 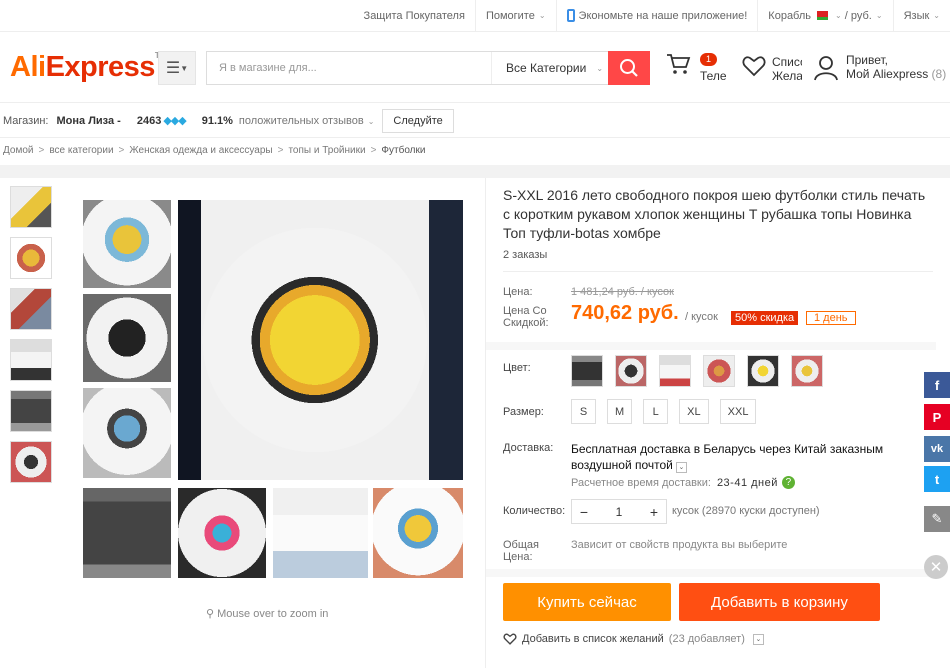 I want to click on store-name: Мона Лиза -, so click(x=89, y=121).